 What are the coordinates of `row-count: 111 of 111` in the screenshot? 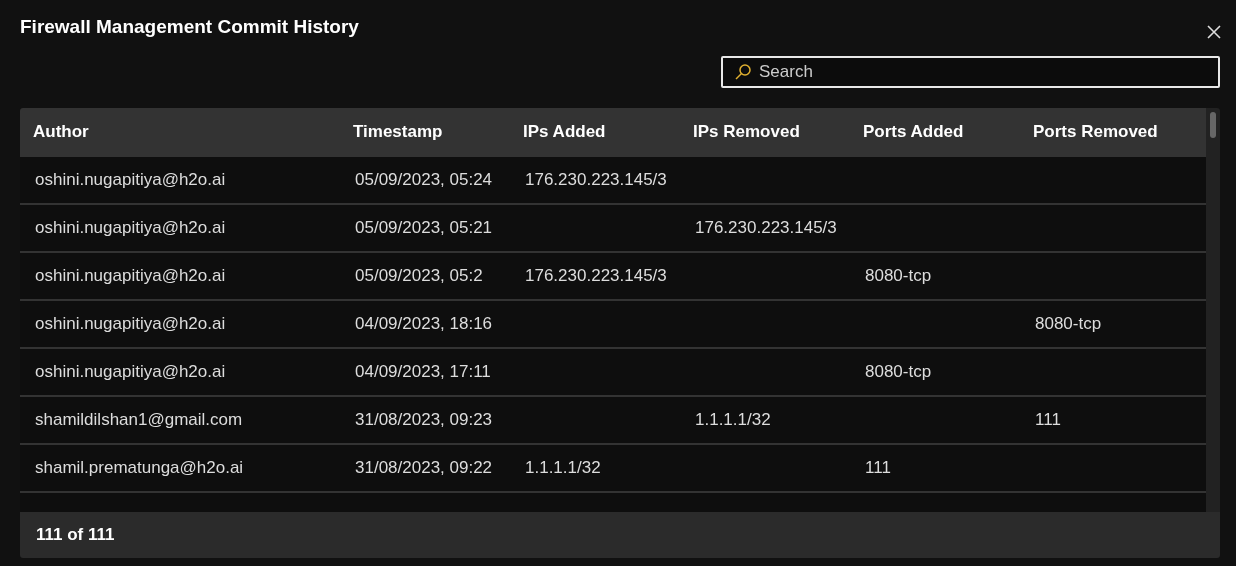 It's located at (75, 535).